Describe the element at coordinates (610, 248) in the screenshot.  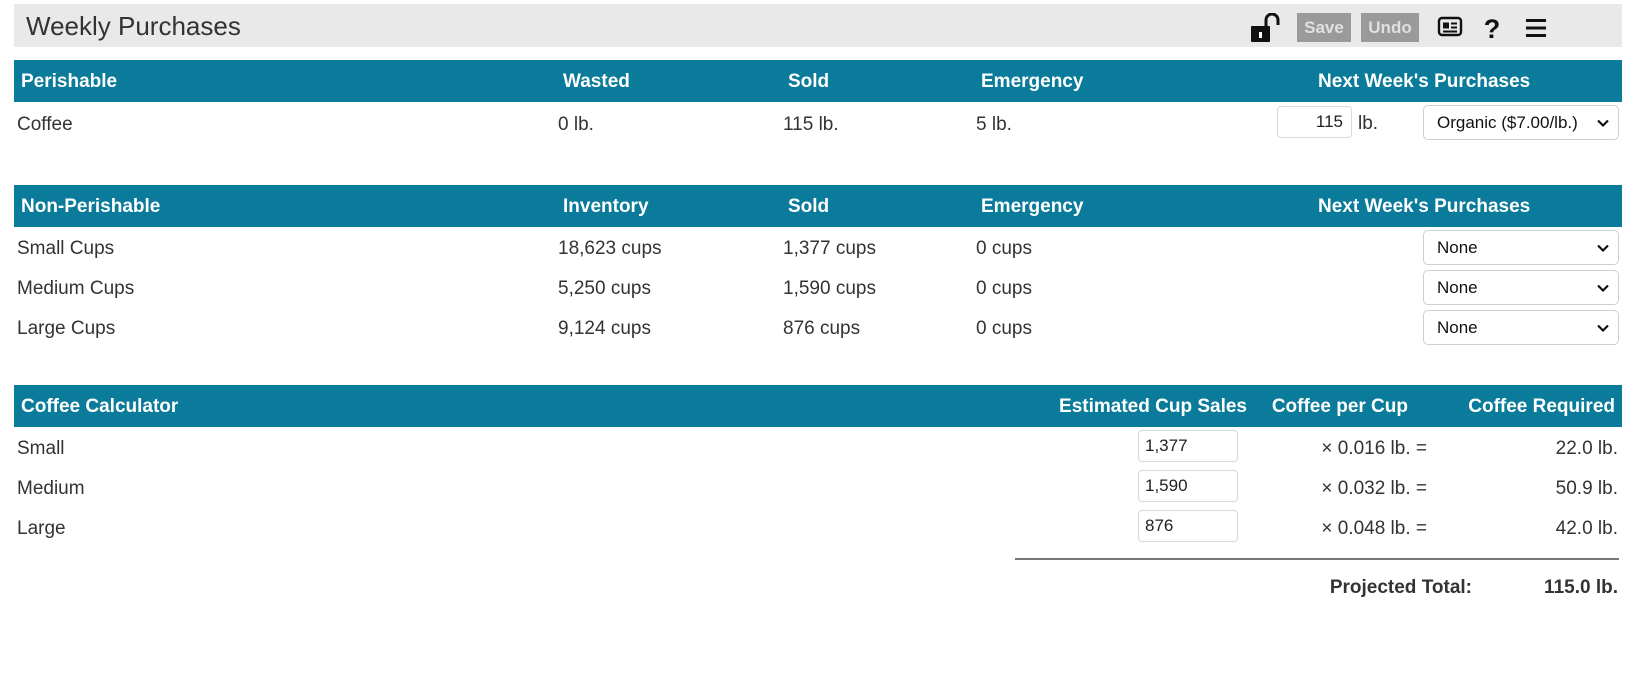
I see `inventory-value: 18,623 cups` at that location.